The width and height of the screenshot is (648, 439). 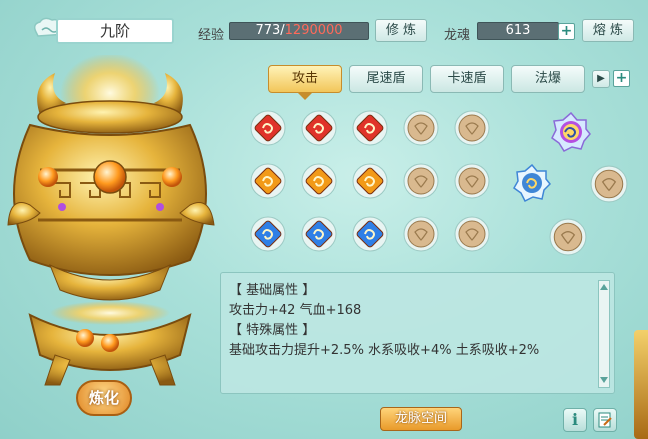 What do you see at coordinates (608, 30) in the screenshot?
I see `smelt-button: 熔 炼` at bounding box center [608, 30].